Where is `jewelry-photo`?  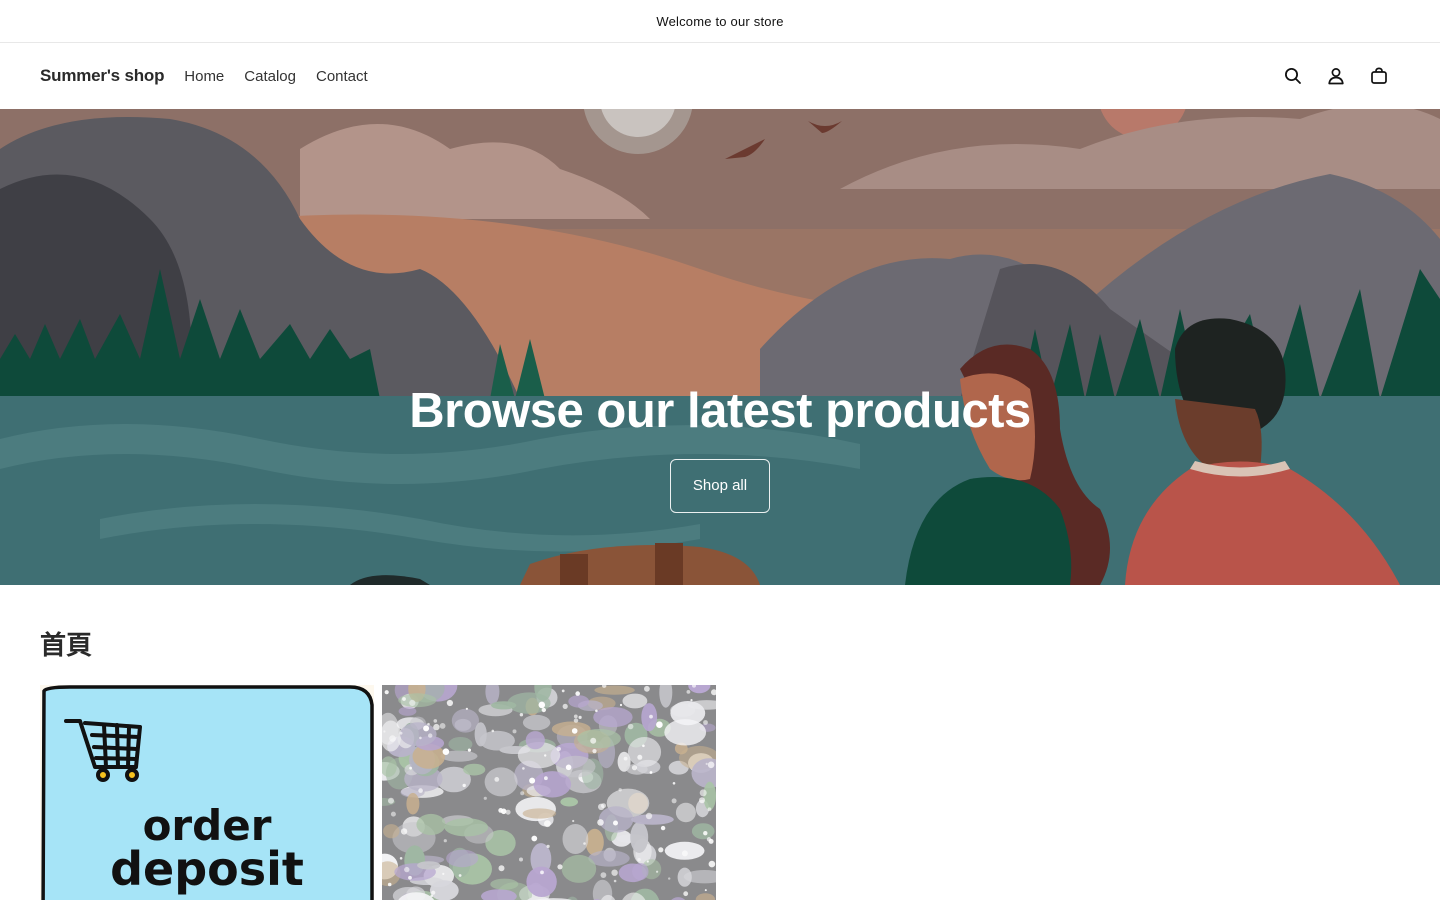 jewelry-photo is located at coordinates (549, 792).